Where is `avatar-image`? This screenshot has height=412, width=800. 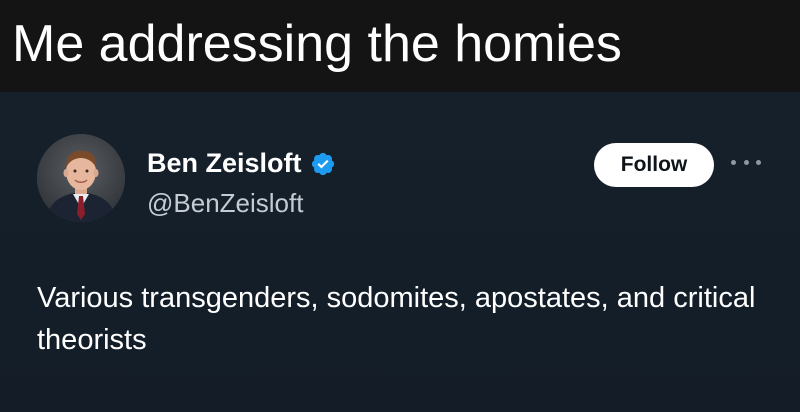 avatar-image is located at coordinates (81, 178).